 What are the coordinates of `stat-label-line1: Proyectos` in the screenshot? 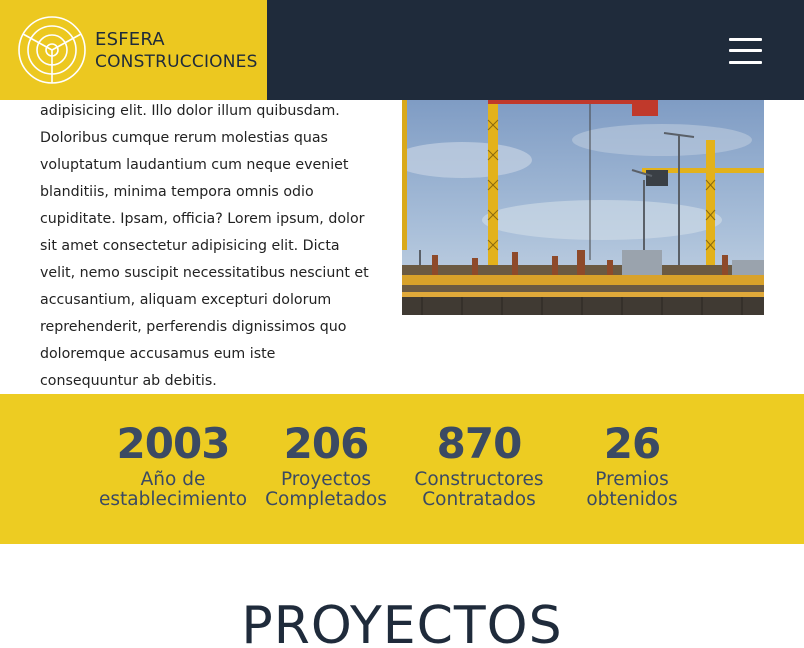 It's located at (326, 479).